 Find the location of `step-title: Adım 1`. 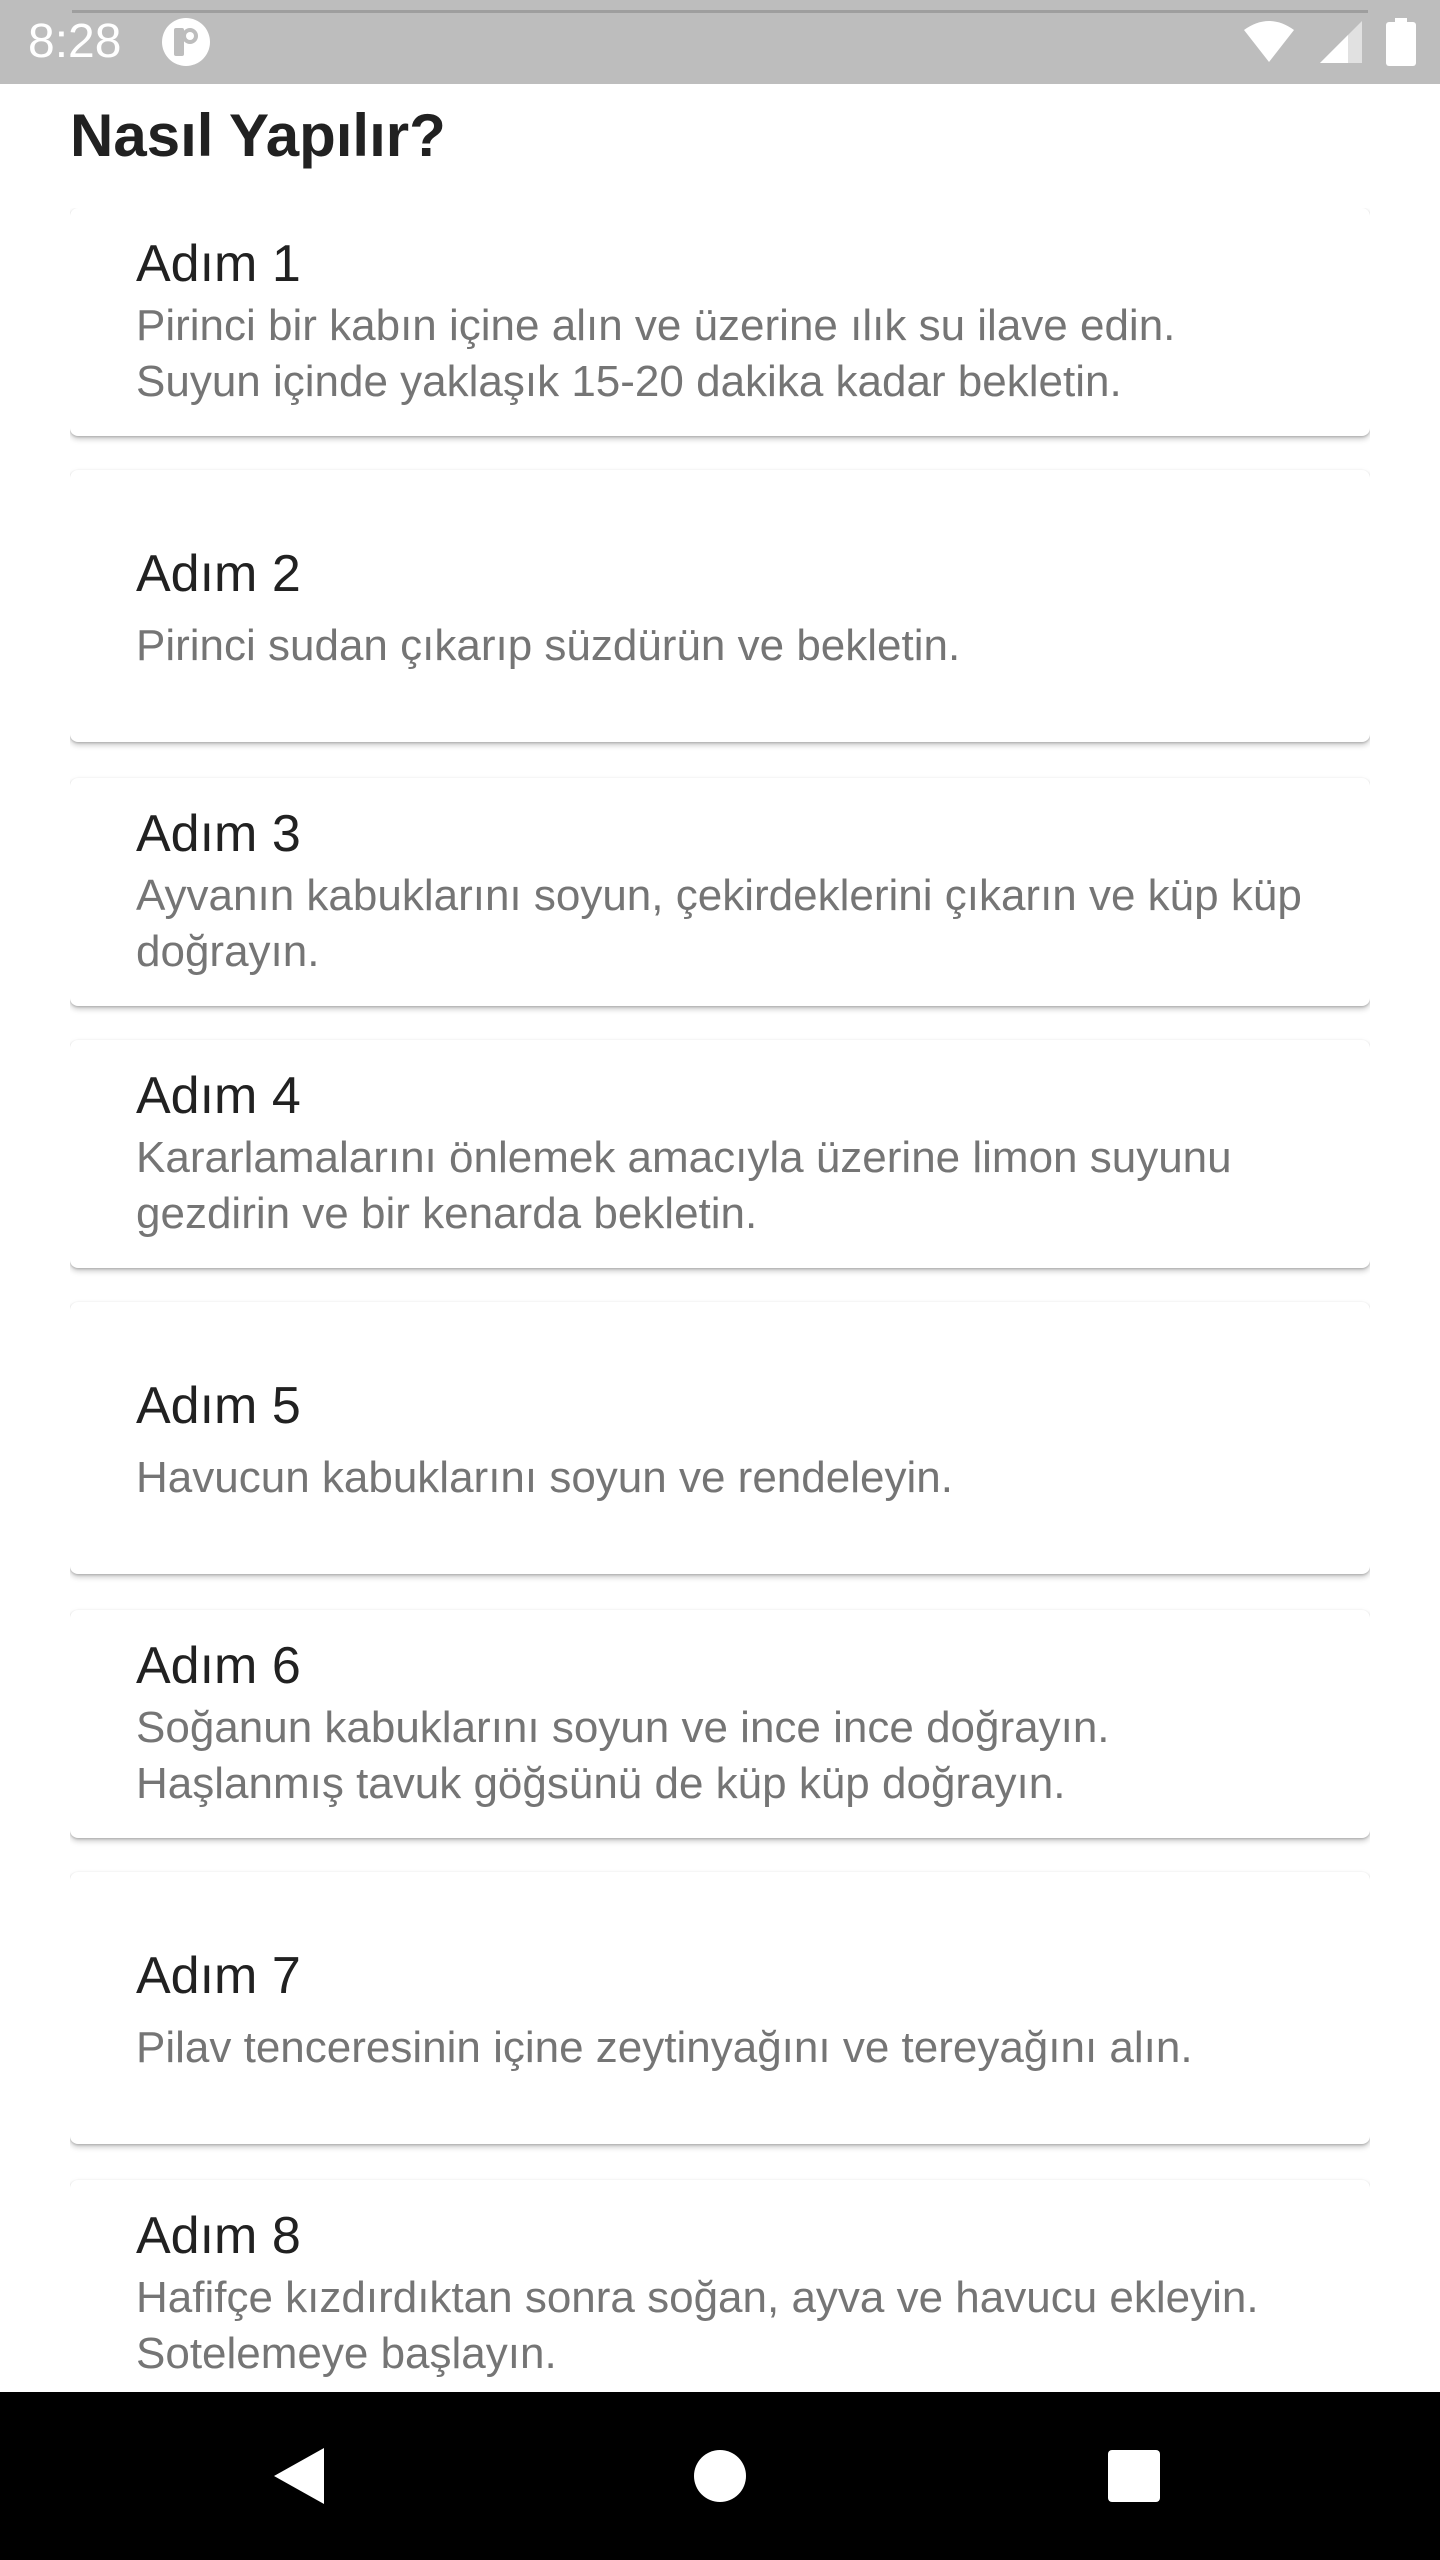

step-title: Adım 1 is located at coordinates (218, 264).